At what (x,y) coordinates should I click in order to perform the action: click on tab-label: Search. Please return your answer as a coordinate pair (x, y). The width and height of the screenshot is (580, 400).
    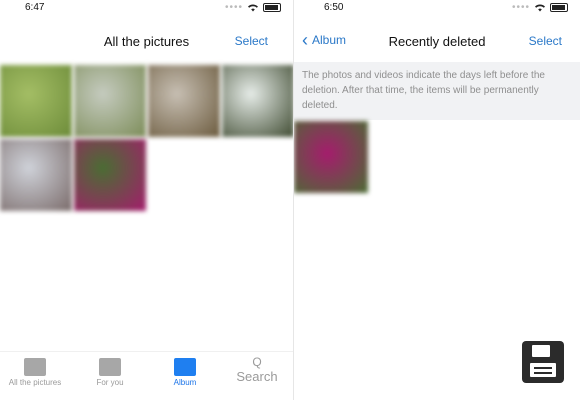
    Looking at the image, I should click on (257, 376).